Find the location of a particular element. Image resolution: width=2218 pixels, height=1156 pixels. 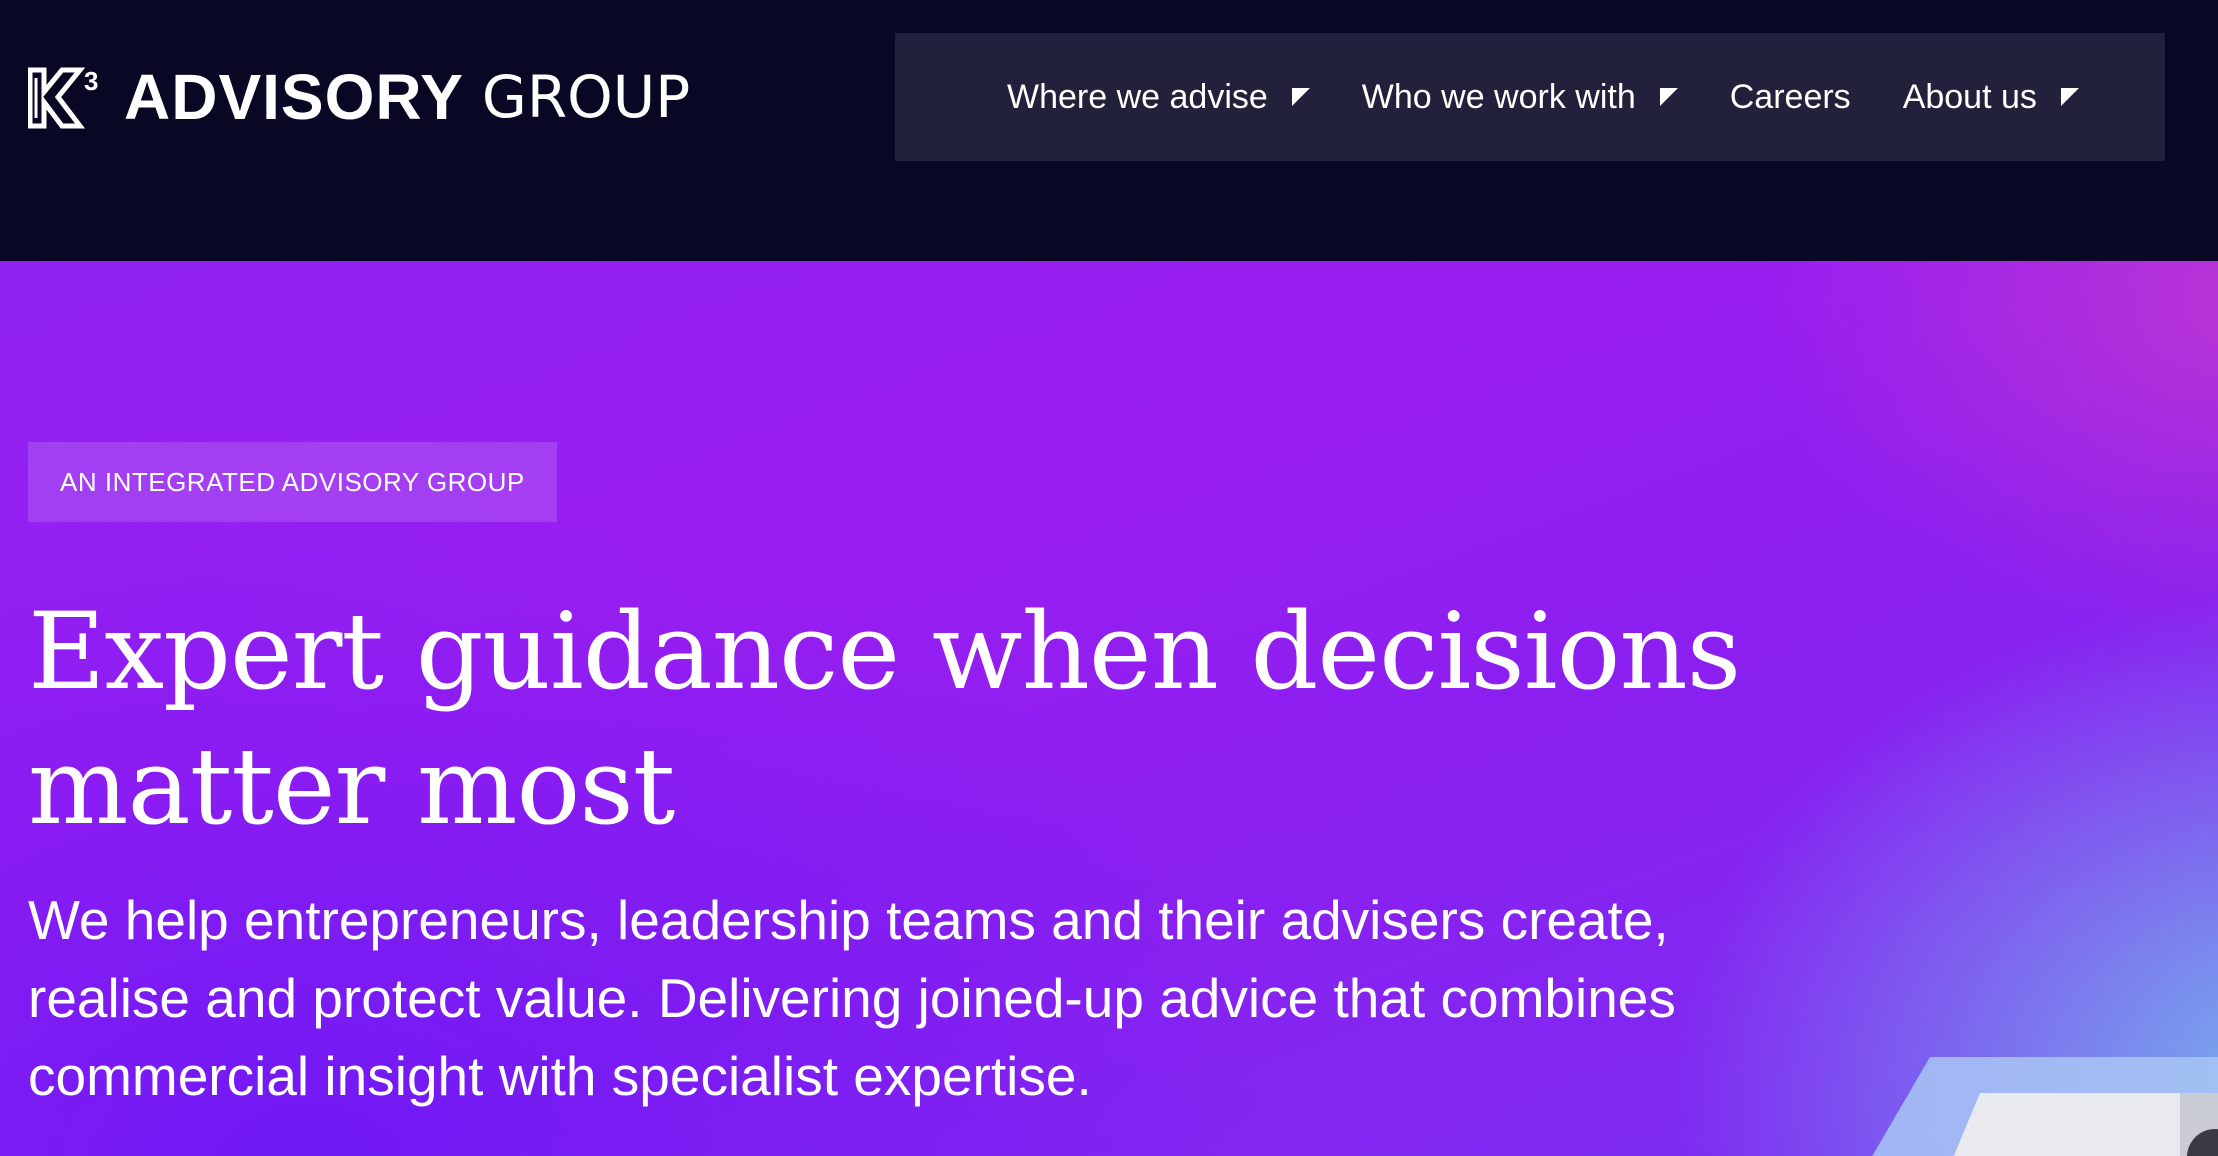

site-logo: 3 ADVISORY GROUP is located at coordinates (359, 97).